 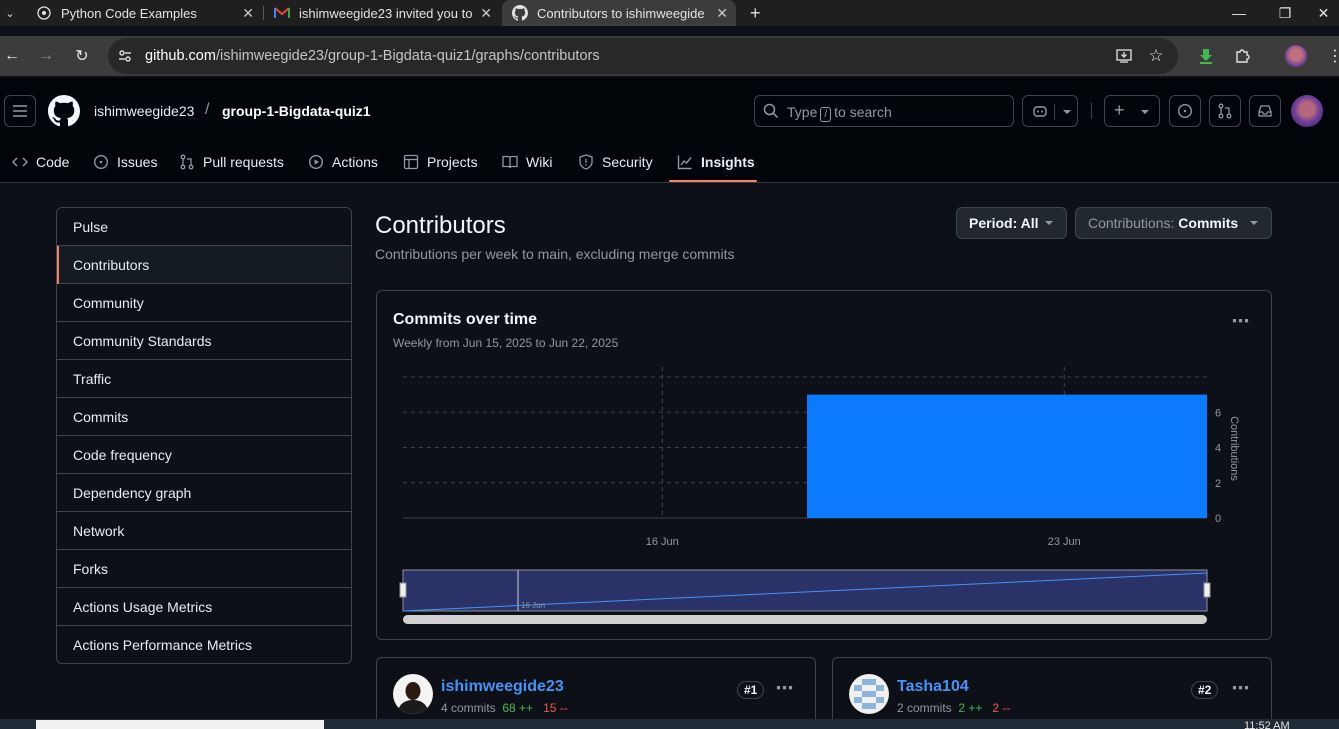 I want to click on profile-avatar, so click(x=1296, y=56).